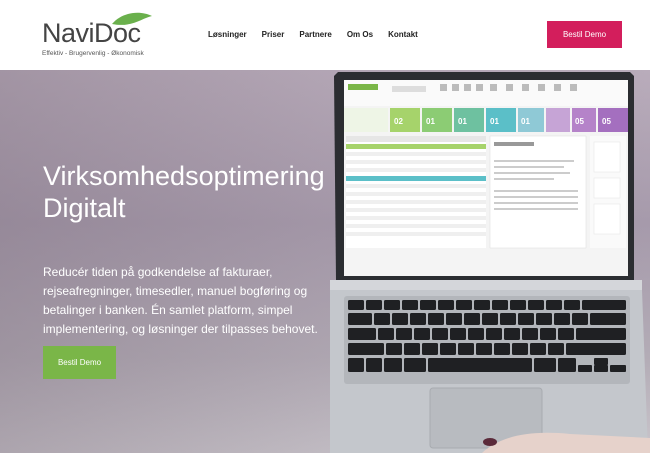 The width and height of the screenshot is (650, 453). I want to click on logo-tagline: Effektiv - Brugervenlig - Økonomisk, so click(93, 53).